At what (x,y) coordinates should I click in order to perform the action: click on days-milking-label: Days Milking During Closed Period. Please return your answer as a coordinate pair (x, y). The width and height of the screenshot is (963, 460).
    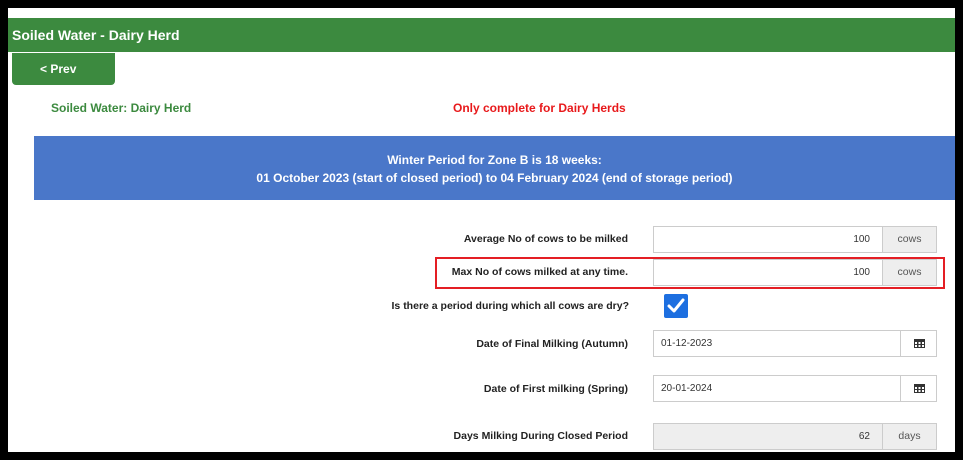
    Looking at the image, I should click on (540, 436).